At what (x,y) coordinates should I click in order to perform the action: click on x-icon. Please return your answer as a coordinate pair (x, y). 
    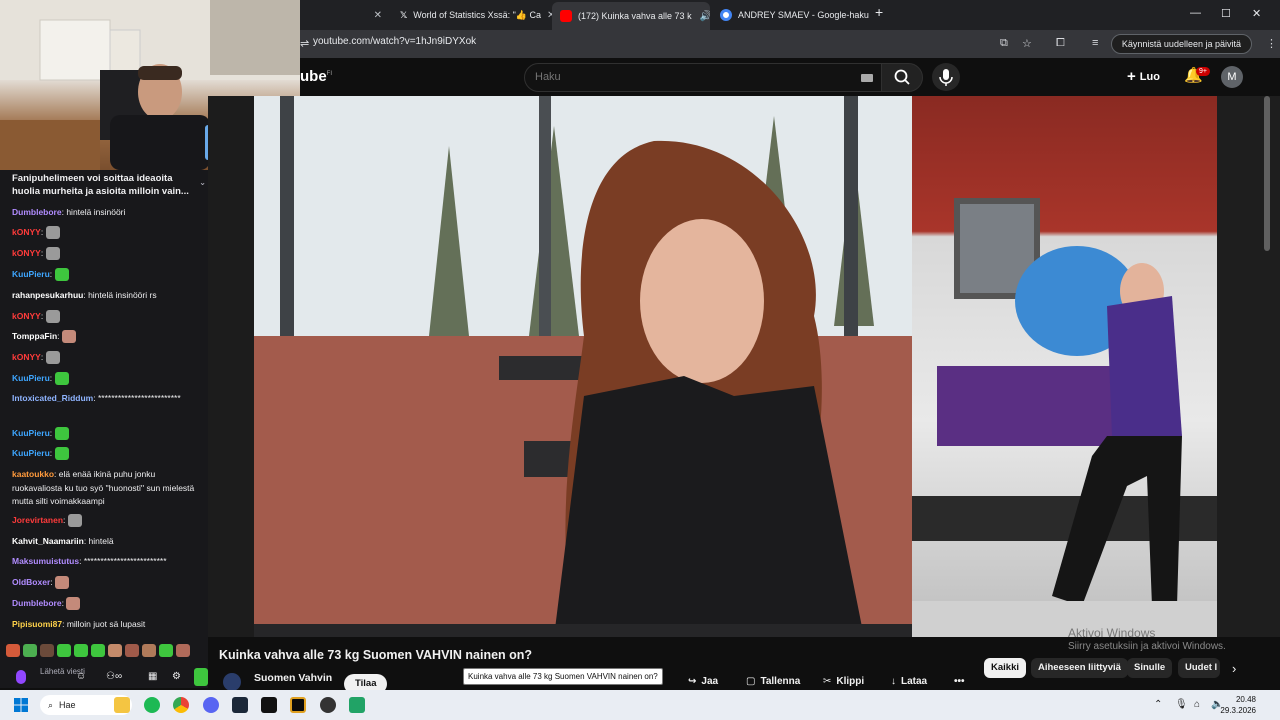
    Looking at the image, I should click on (269, 705).